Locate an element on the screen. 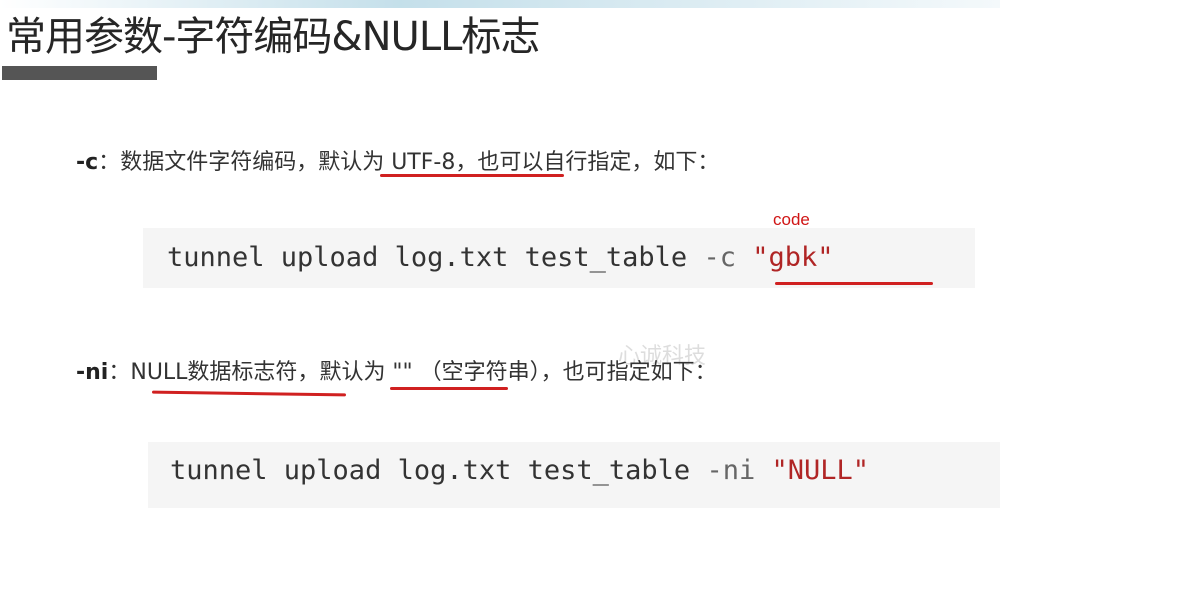  code-c-space is located at coordinates (744, 257).